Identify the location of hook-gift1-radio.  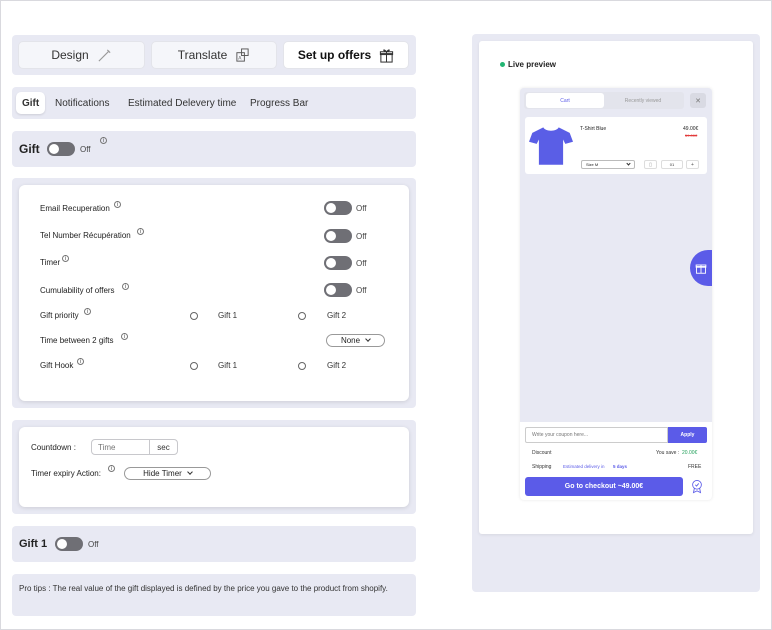
(194, 366).